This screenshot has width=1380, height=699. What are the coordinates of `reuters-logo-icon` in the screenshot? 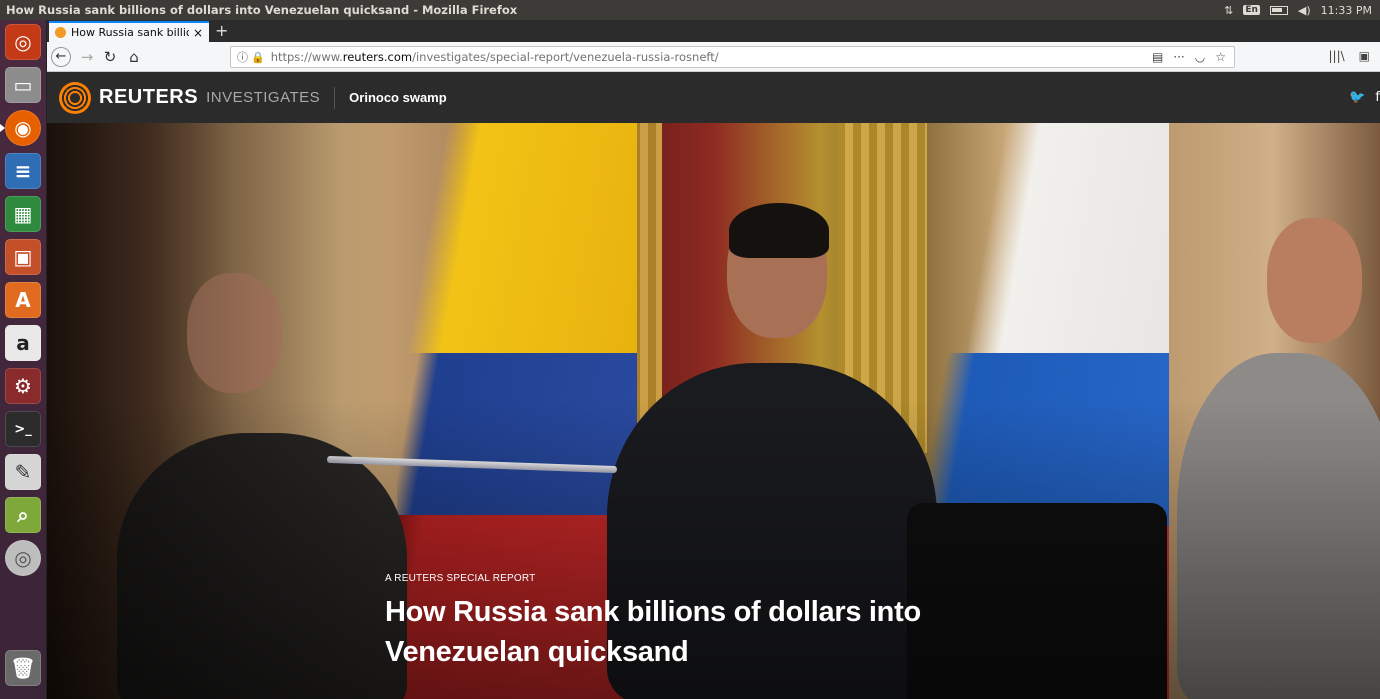 It's located at (75, 97).